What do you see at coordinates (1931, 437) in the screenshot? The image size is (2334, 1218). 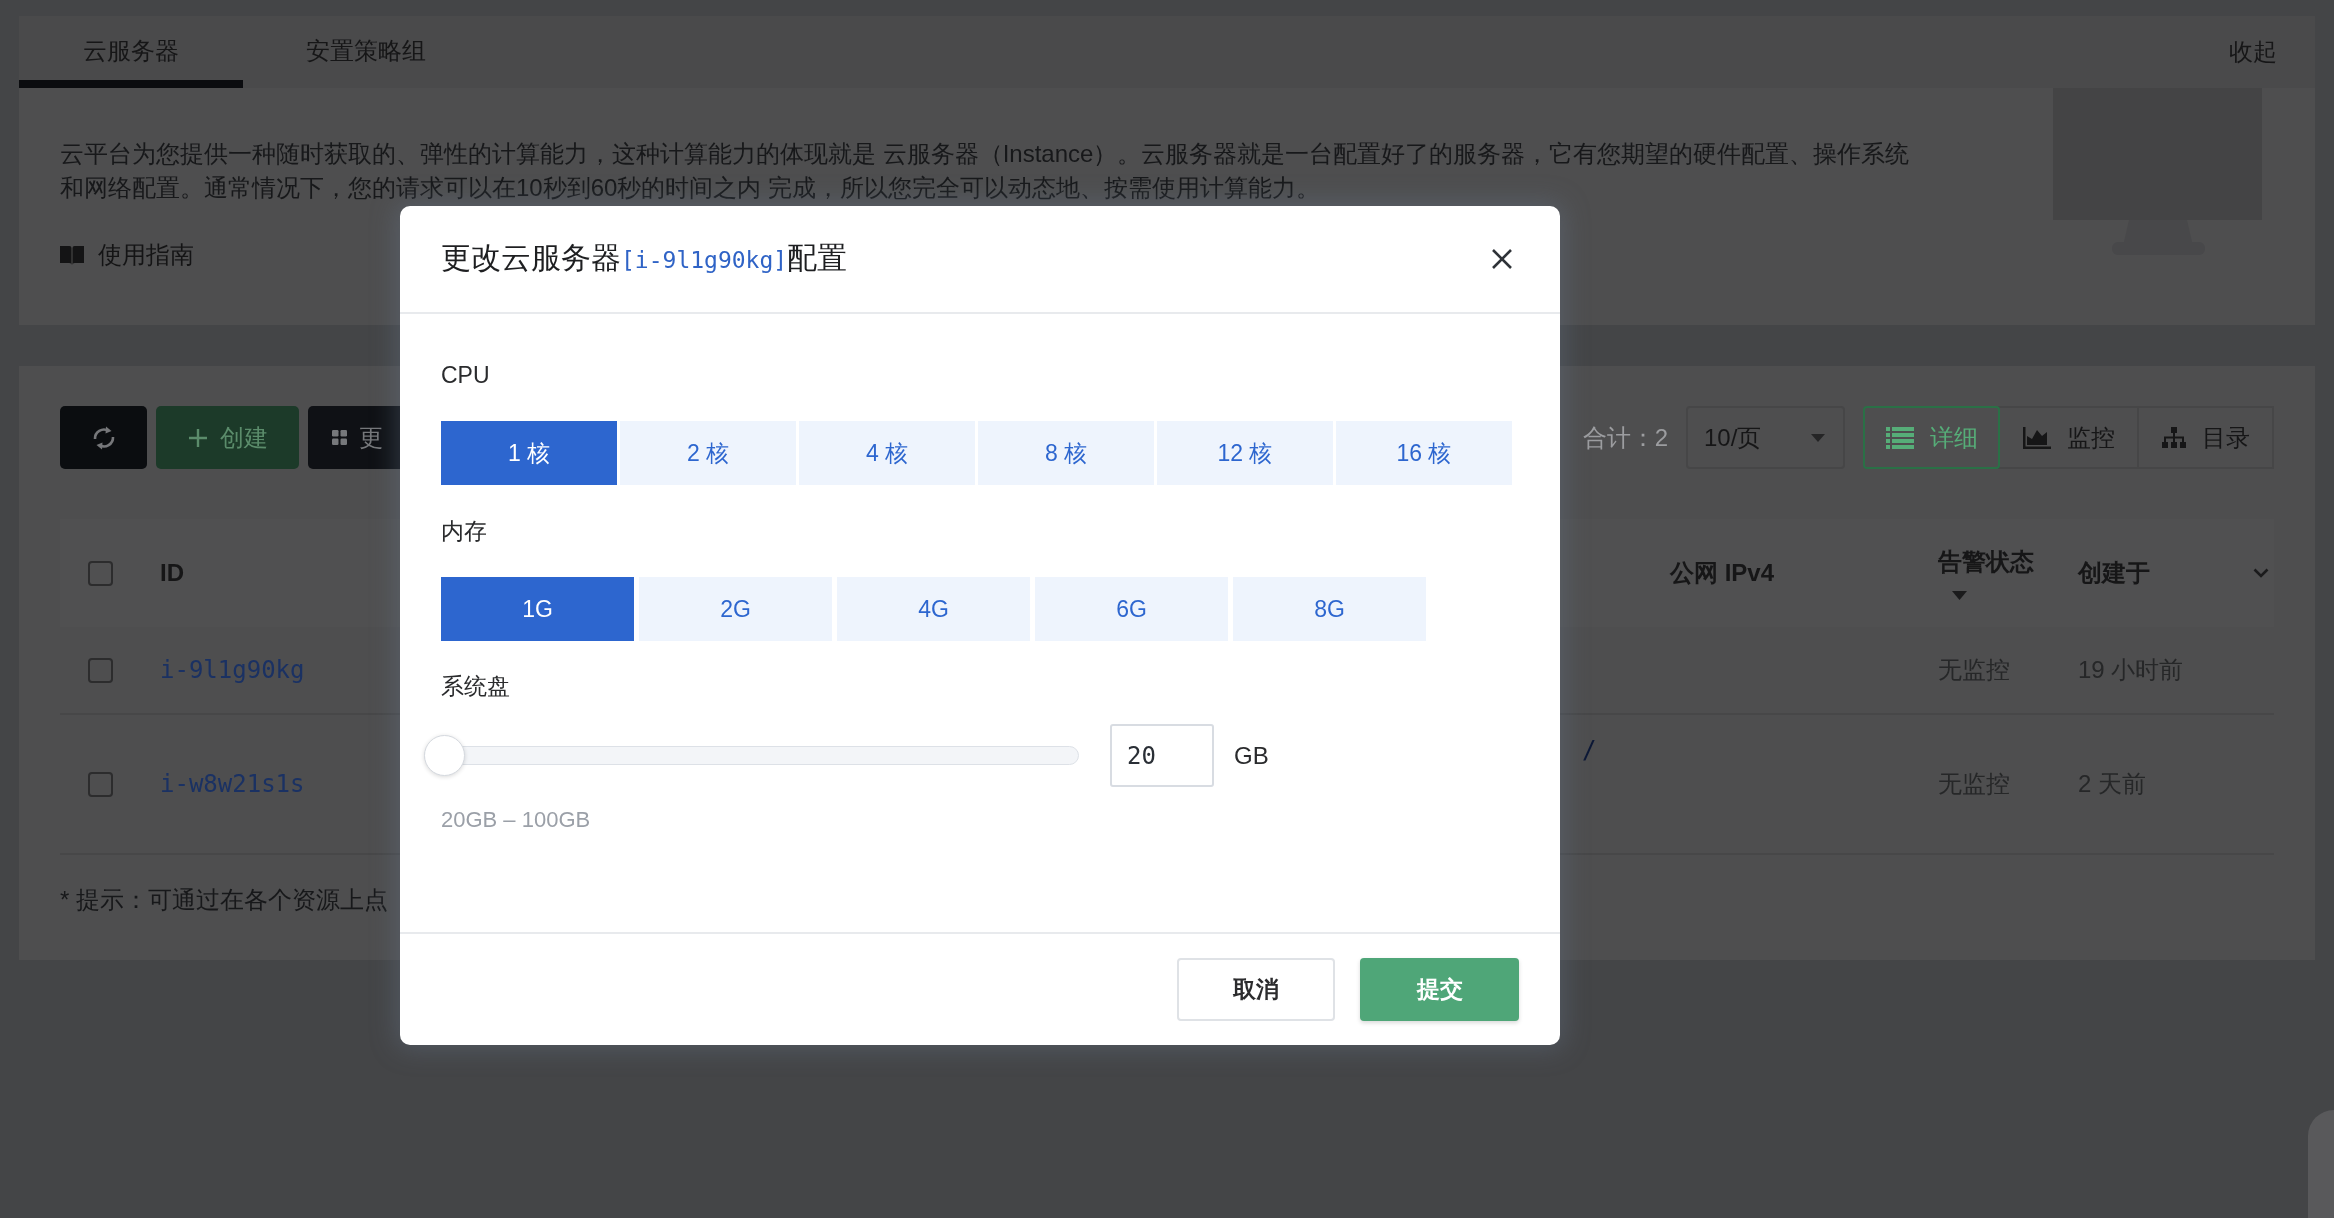 I see `view-button: 详细` at bounding box center [1931, 437].